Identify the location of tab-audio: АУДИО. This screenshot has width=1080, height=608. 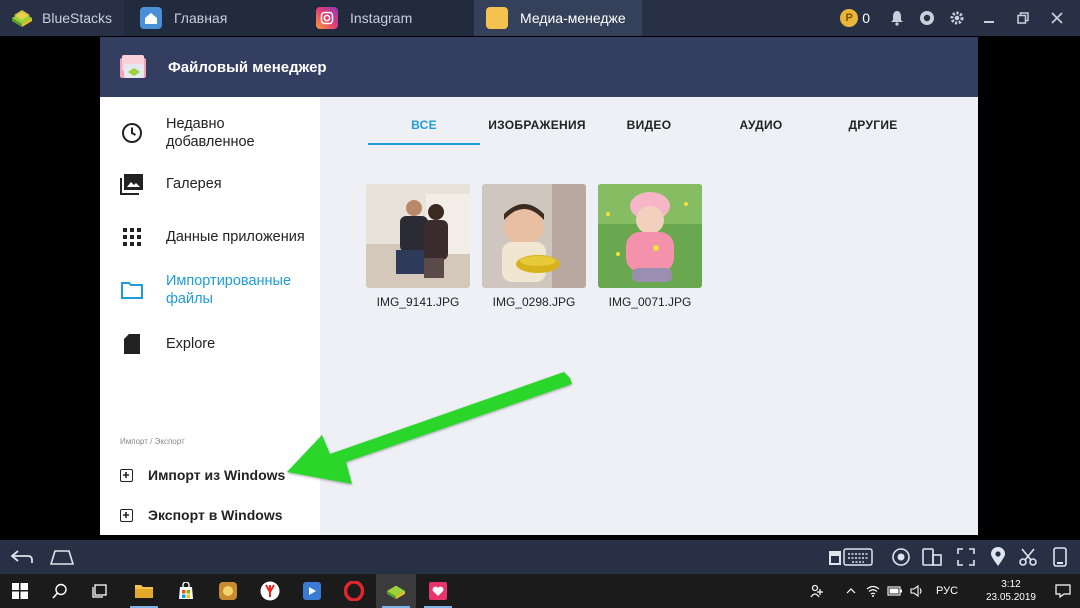
(761, 130).